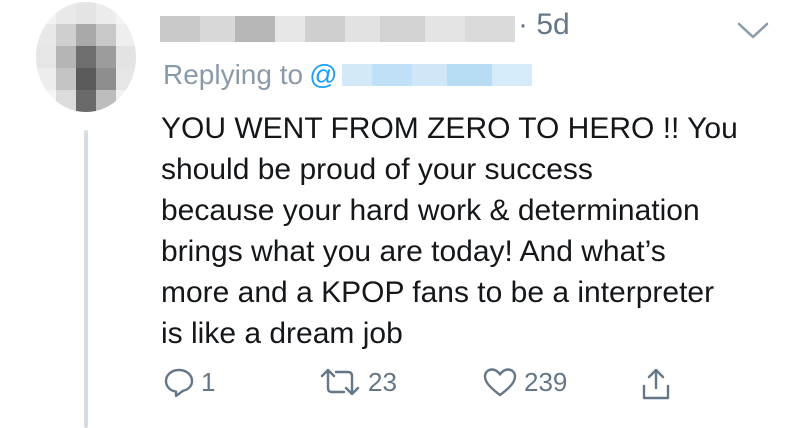  I want to click on replying-to: Replying to @, so click(347, 75).